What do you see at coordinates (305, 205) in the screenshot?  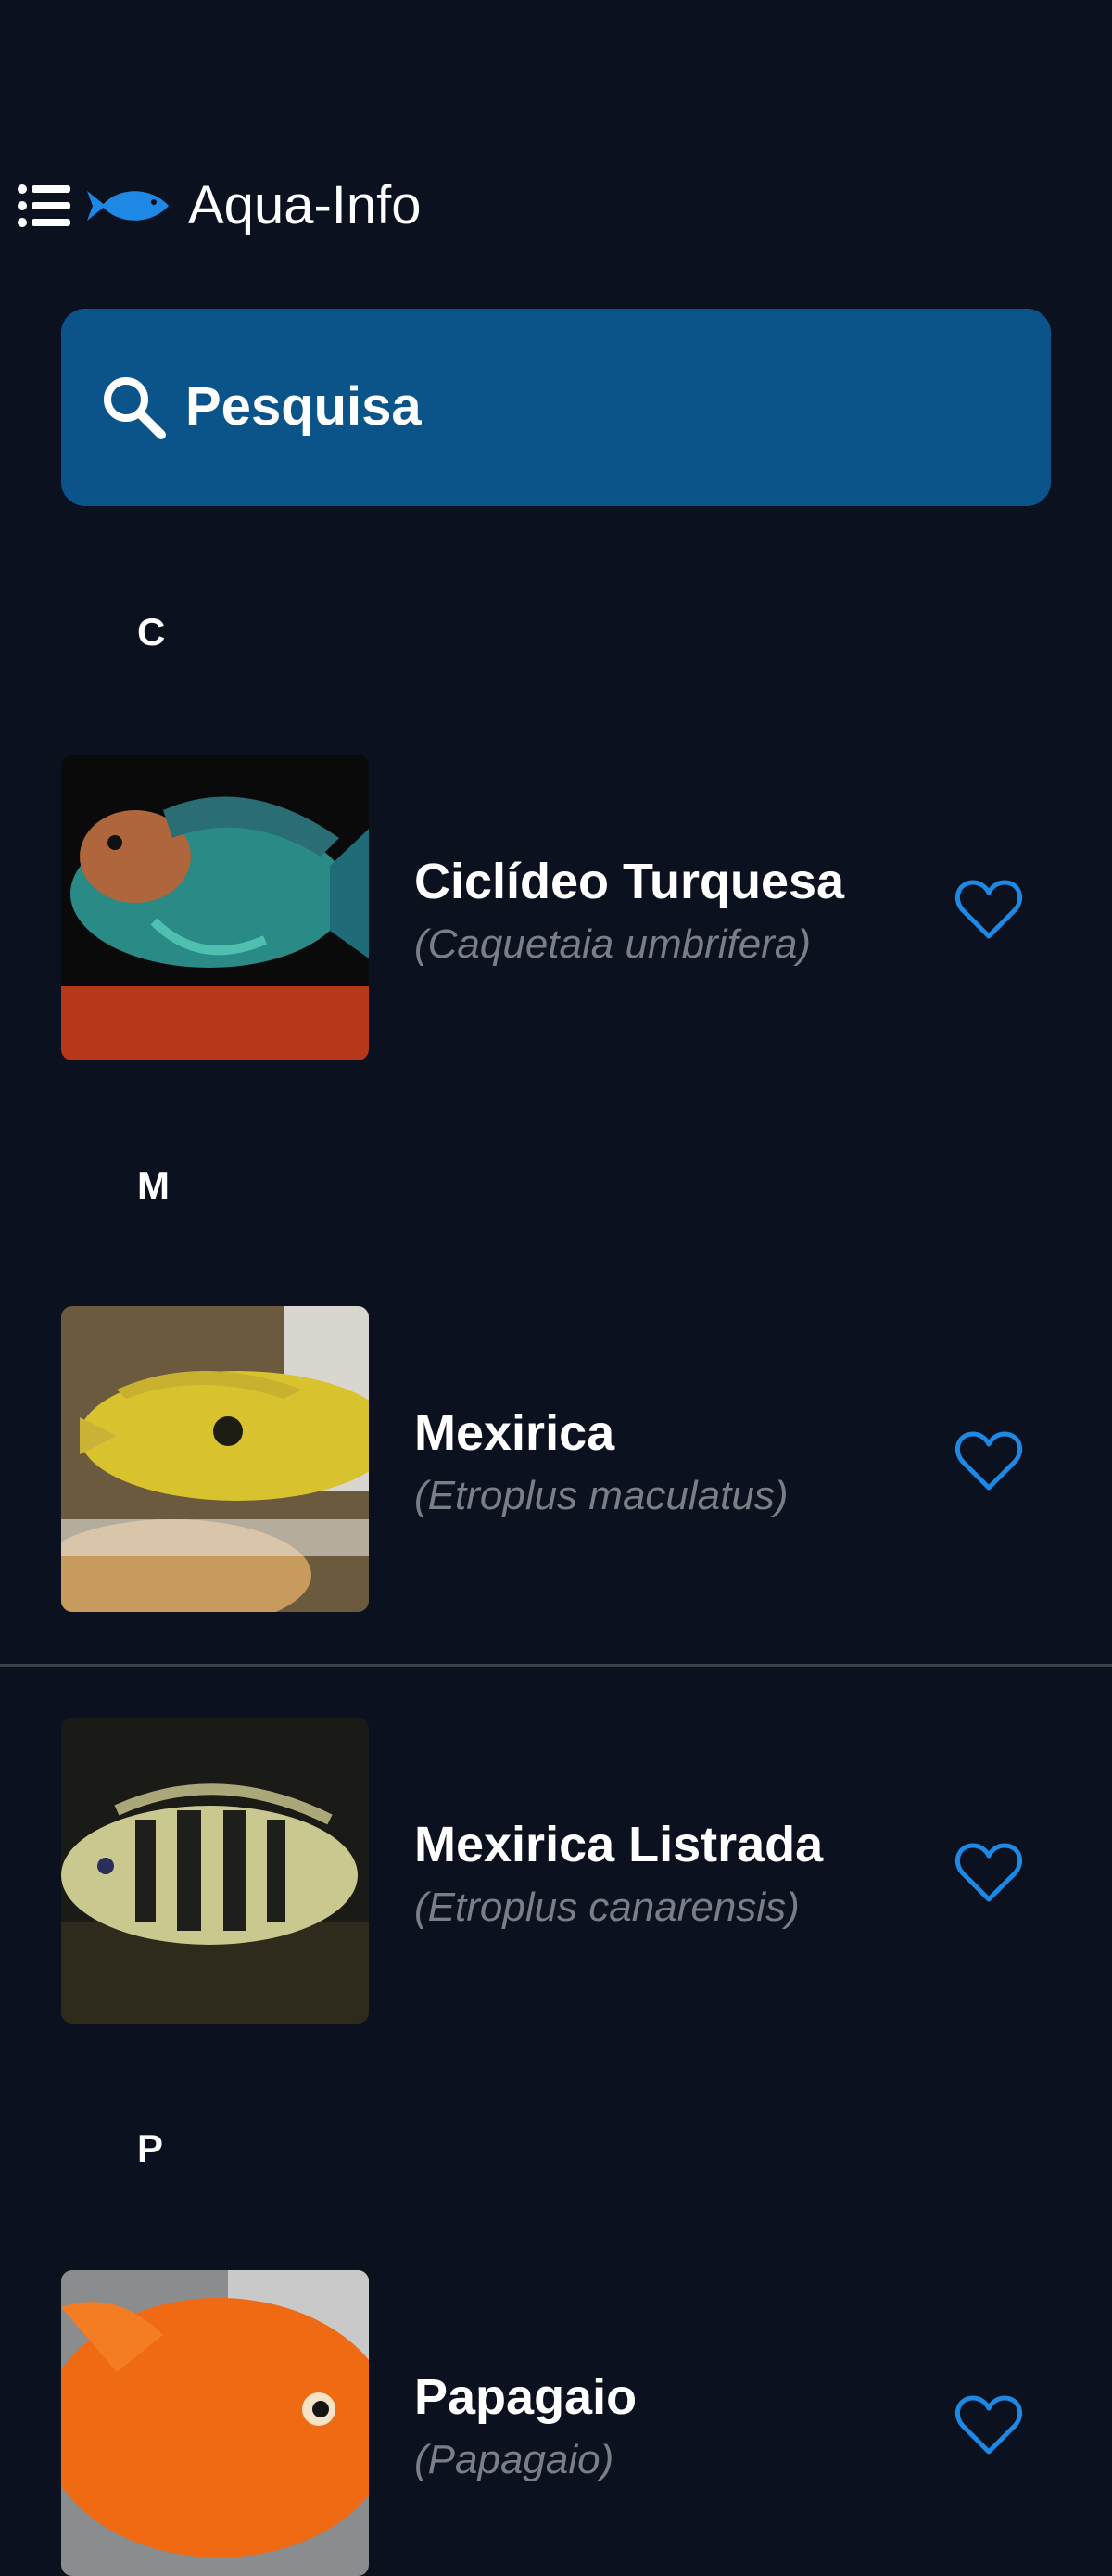 I see `app-title: Aqua-Info` at bounding box center [305, 205].